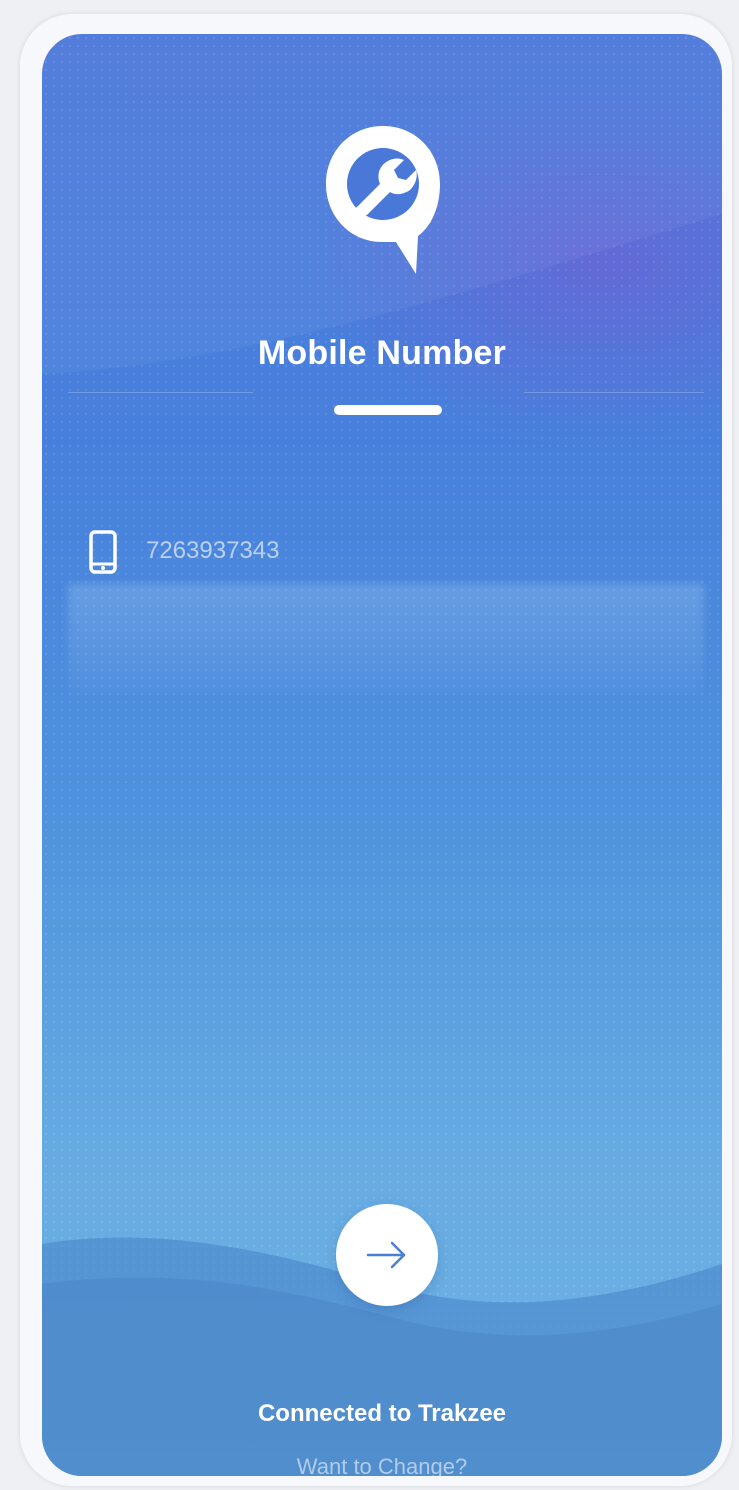 The image size is (739, 1490). I want to click on arrow-right-icon, so click(386, 1255).